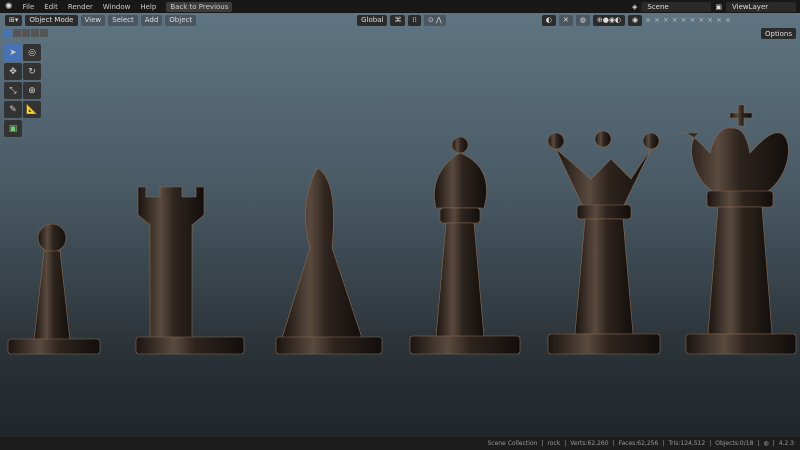 The width and height of the screenshot is (800, 450). Describe the element at coordinates (718, 7) in the screenshot. I see `view-layer-icon: ▣` at that location.